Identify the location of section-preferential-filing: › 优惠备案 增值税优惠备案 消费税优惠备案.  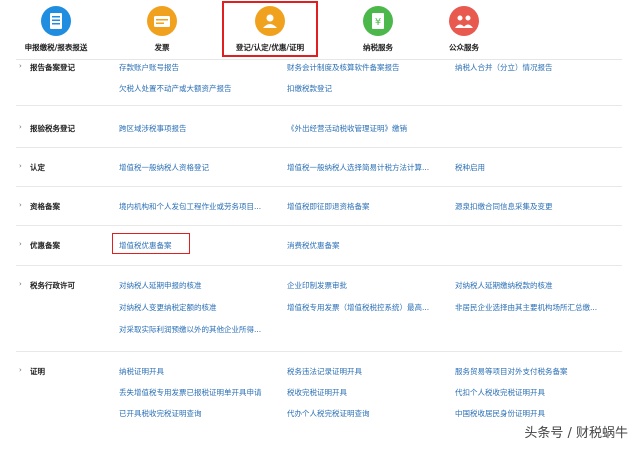
(319, 246).